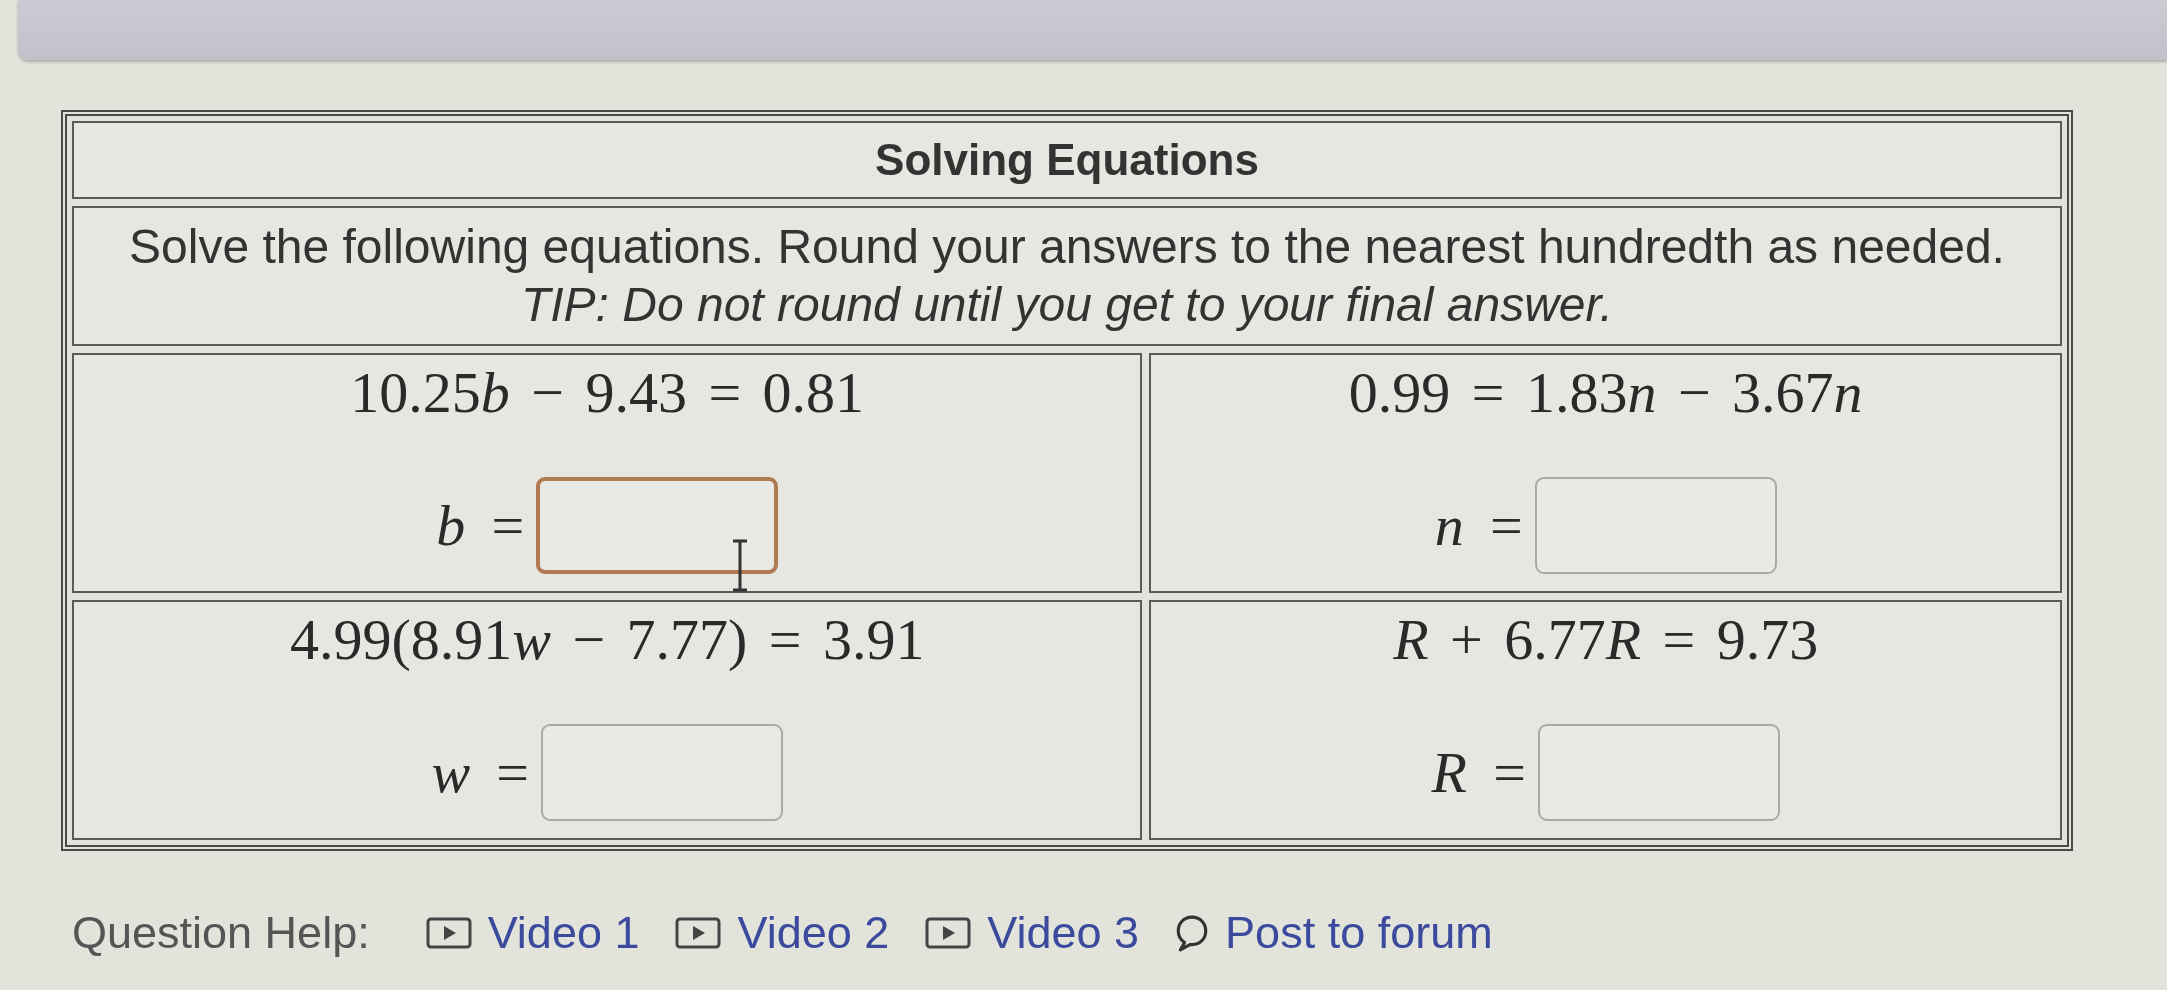  What do you see at coordinates (1067, 247) in the screenshot?
I see `instruction-text: Solve the following equations. Round your answers to the nearest hundredth as needed.` at bounding box center [1067, 247].